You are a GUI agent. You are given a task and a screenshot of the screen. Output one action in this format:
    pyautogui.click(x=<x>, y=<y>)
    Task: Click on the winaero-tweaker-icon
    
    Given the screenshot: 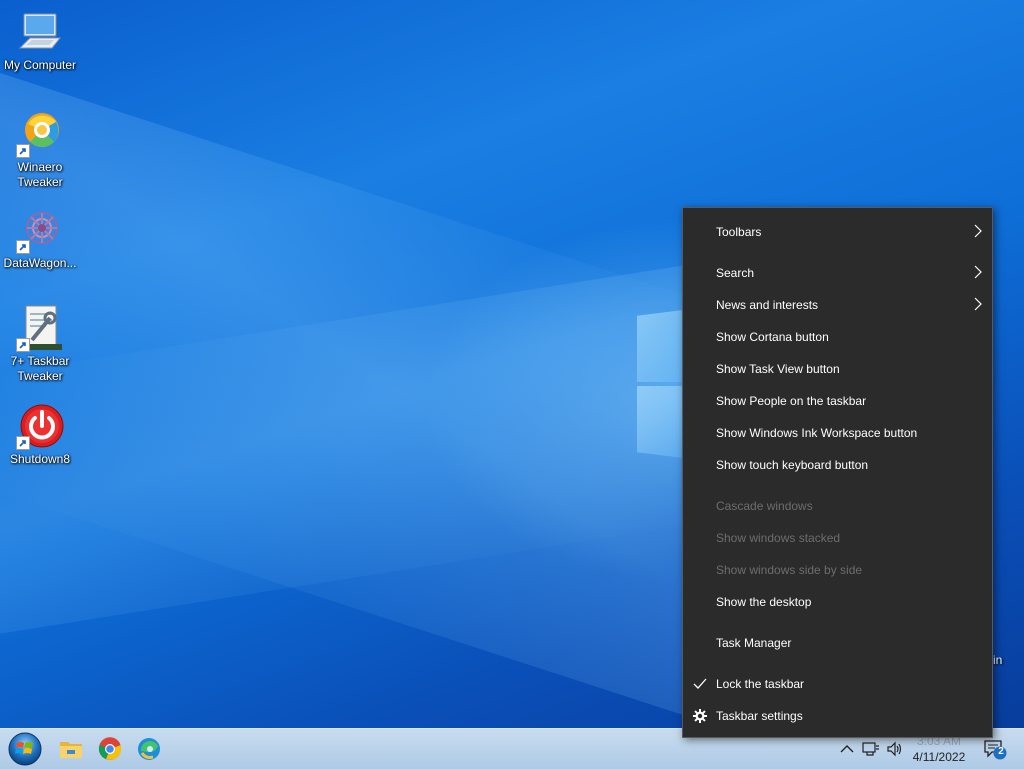 What is the action you would take?
    pyautogui.click(x=40, y=134)
    